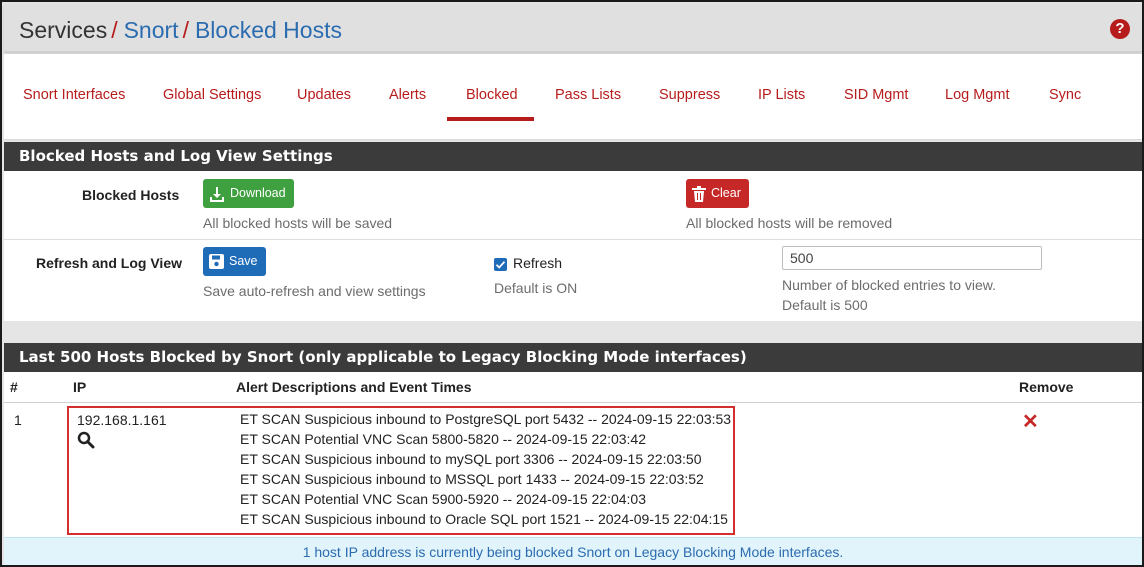  I want to click on refresh-checkbox, so click(500, 264).